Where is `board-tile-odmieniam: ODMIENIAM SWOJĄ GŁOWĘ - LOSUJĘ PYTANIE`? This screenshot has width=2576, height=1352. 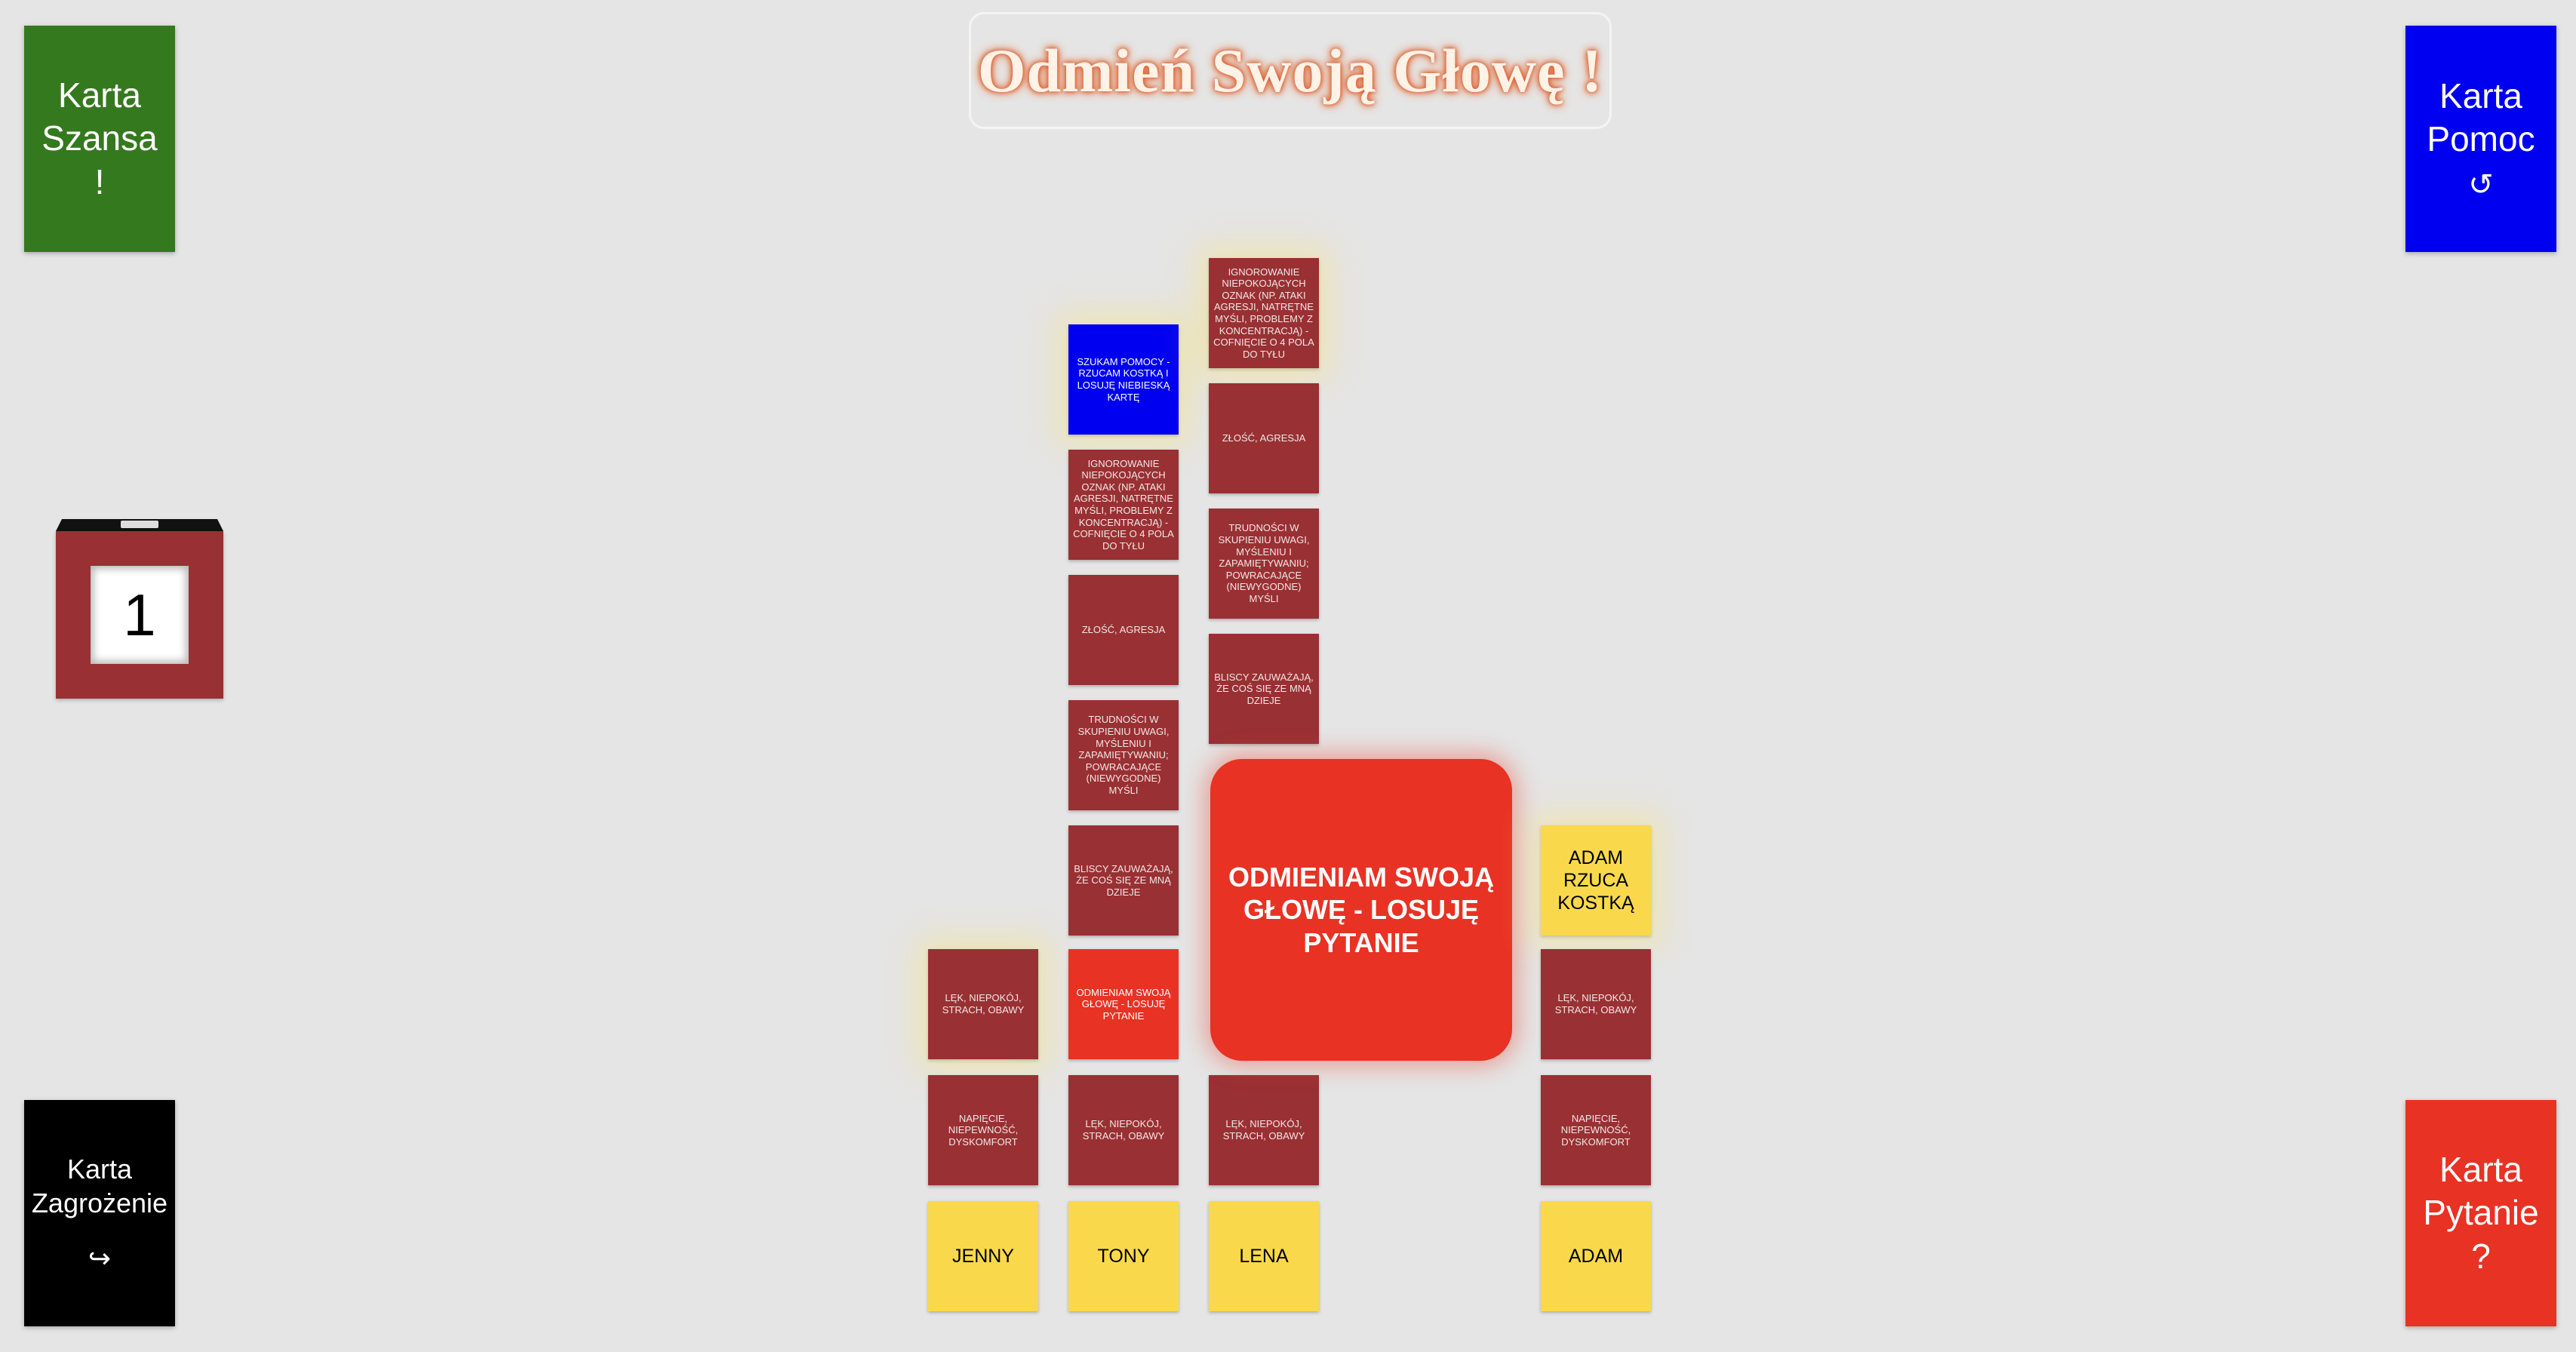 board-tile-odmieniam: ODMIENIAM SWOJĄ GŁOWĘ - LOSUJĘ PYTANIE is located at coordinates (1123, 1004).